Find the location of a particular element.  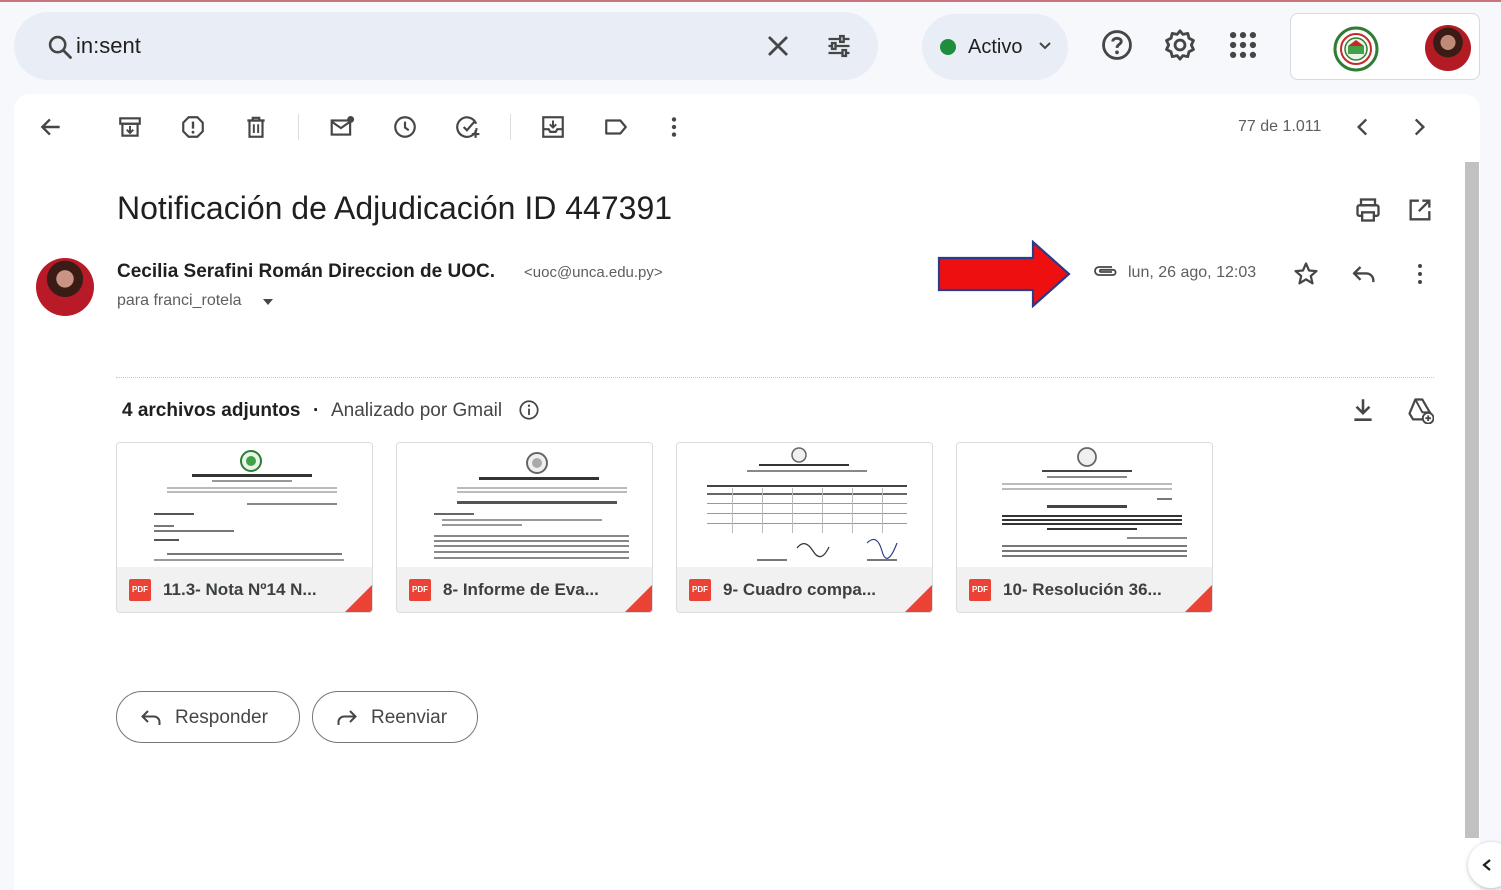

organization-logo-icon is located at coordinates (1356, 49).